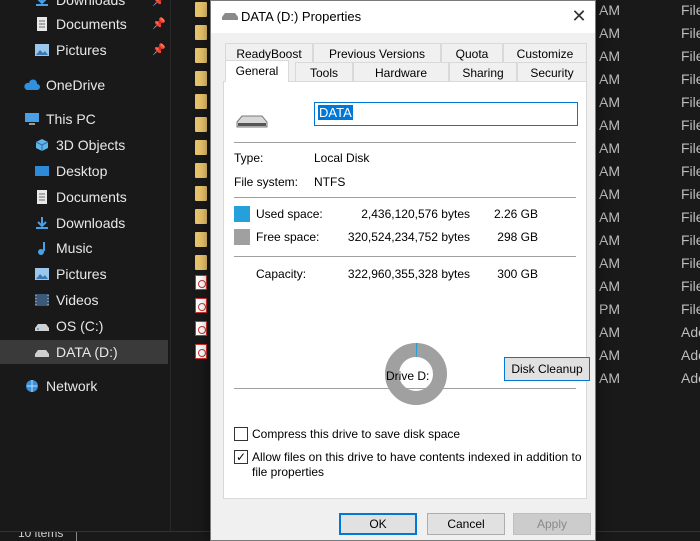  I want to click on cancel-button: Cancel, so click(466, 524).